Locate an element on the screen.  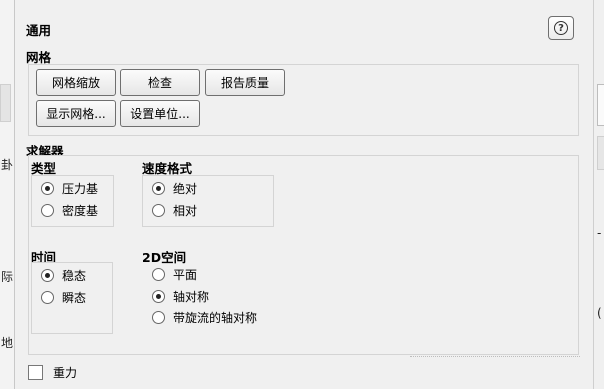
gravity-label: 重力 is located at coordinates (65, 373).